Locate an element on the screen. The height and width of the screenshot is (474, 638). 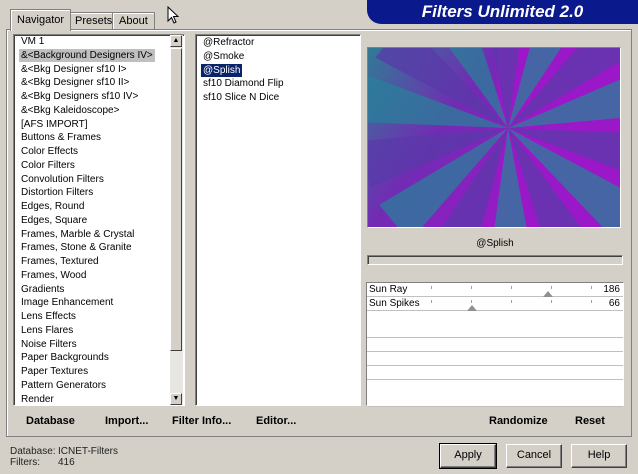
category-item: Edges, Round is located at coordinates (52, 206).